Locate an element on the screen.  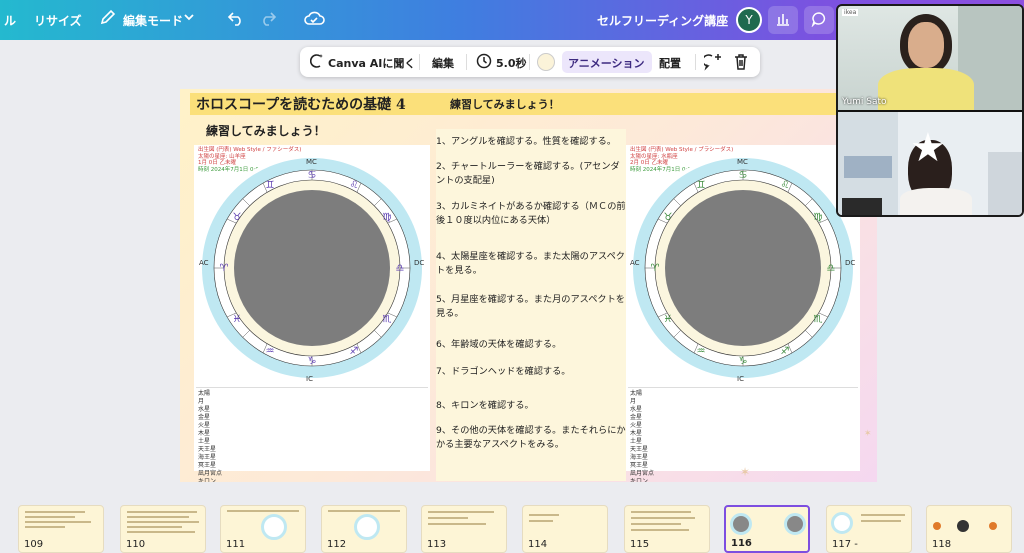
planet-row: 木星 is located at coordinates (636, 433).